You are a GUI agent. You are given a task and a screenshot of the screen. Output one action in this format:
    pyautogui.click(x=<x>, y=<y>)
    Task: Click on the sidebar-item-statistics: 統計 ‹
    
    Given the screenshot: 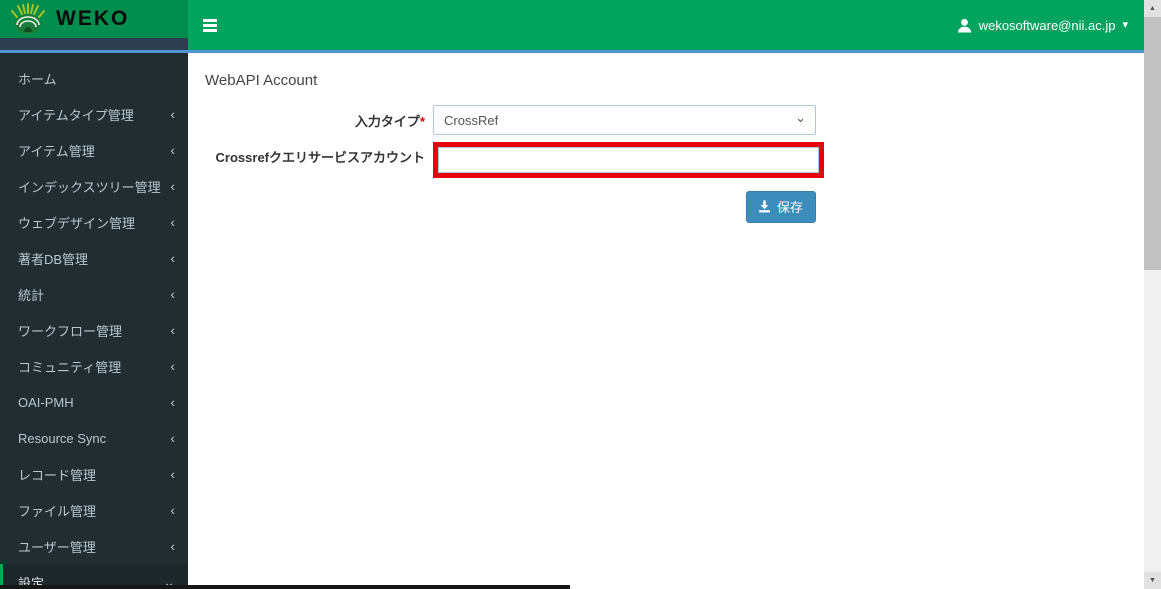 What is the action you would take?
    pyautogui.click(x=94, y=294)
    